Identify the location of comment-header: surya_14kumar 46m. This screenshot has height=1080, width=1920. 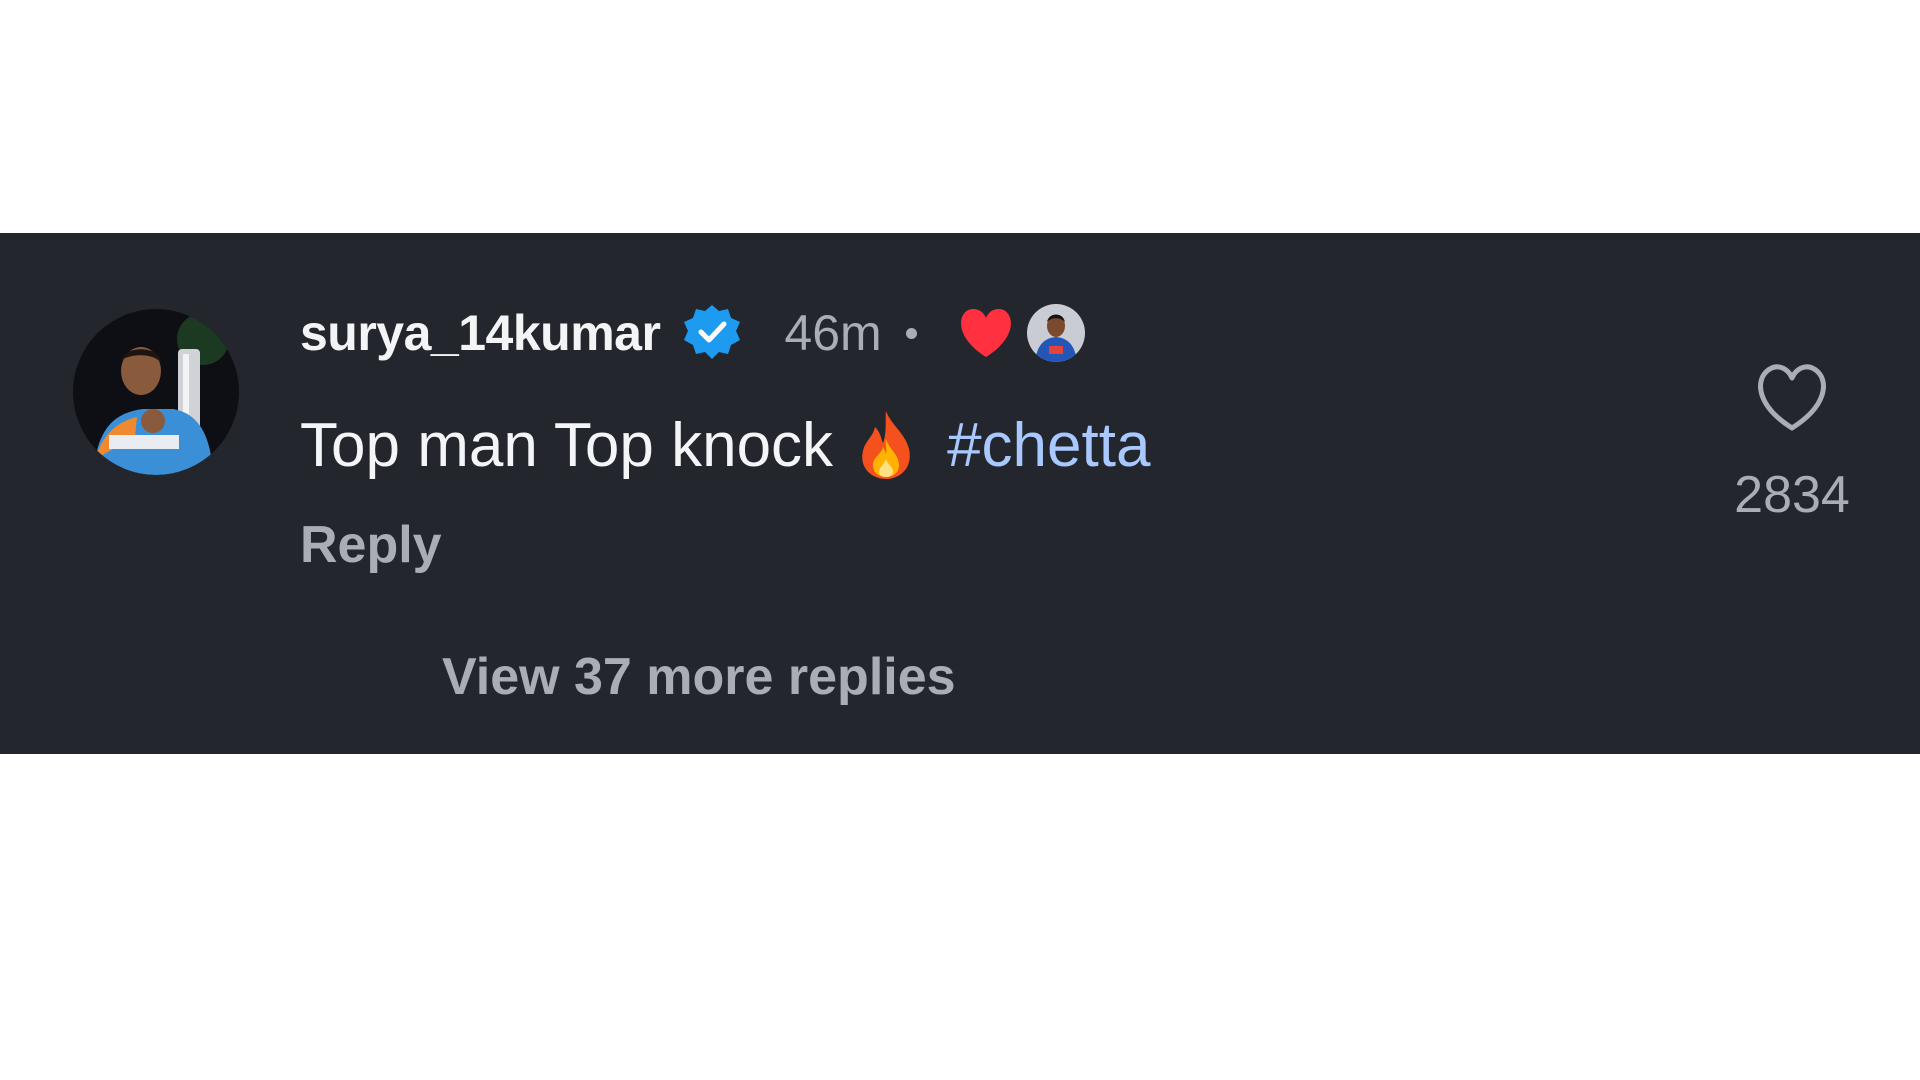
(692, 333).